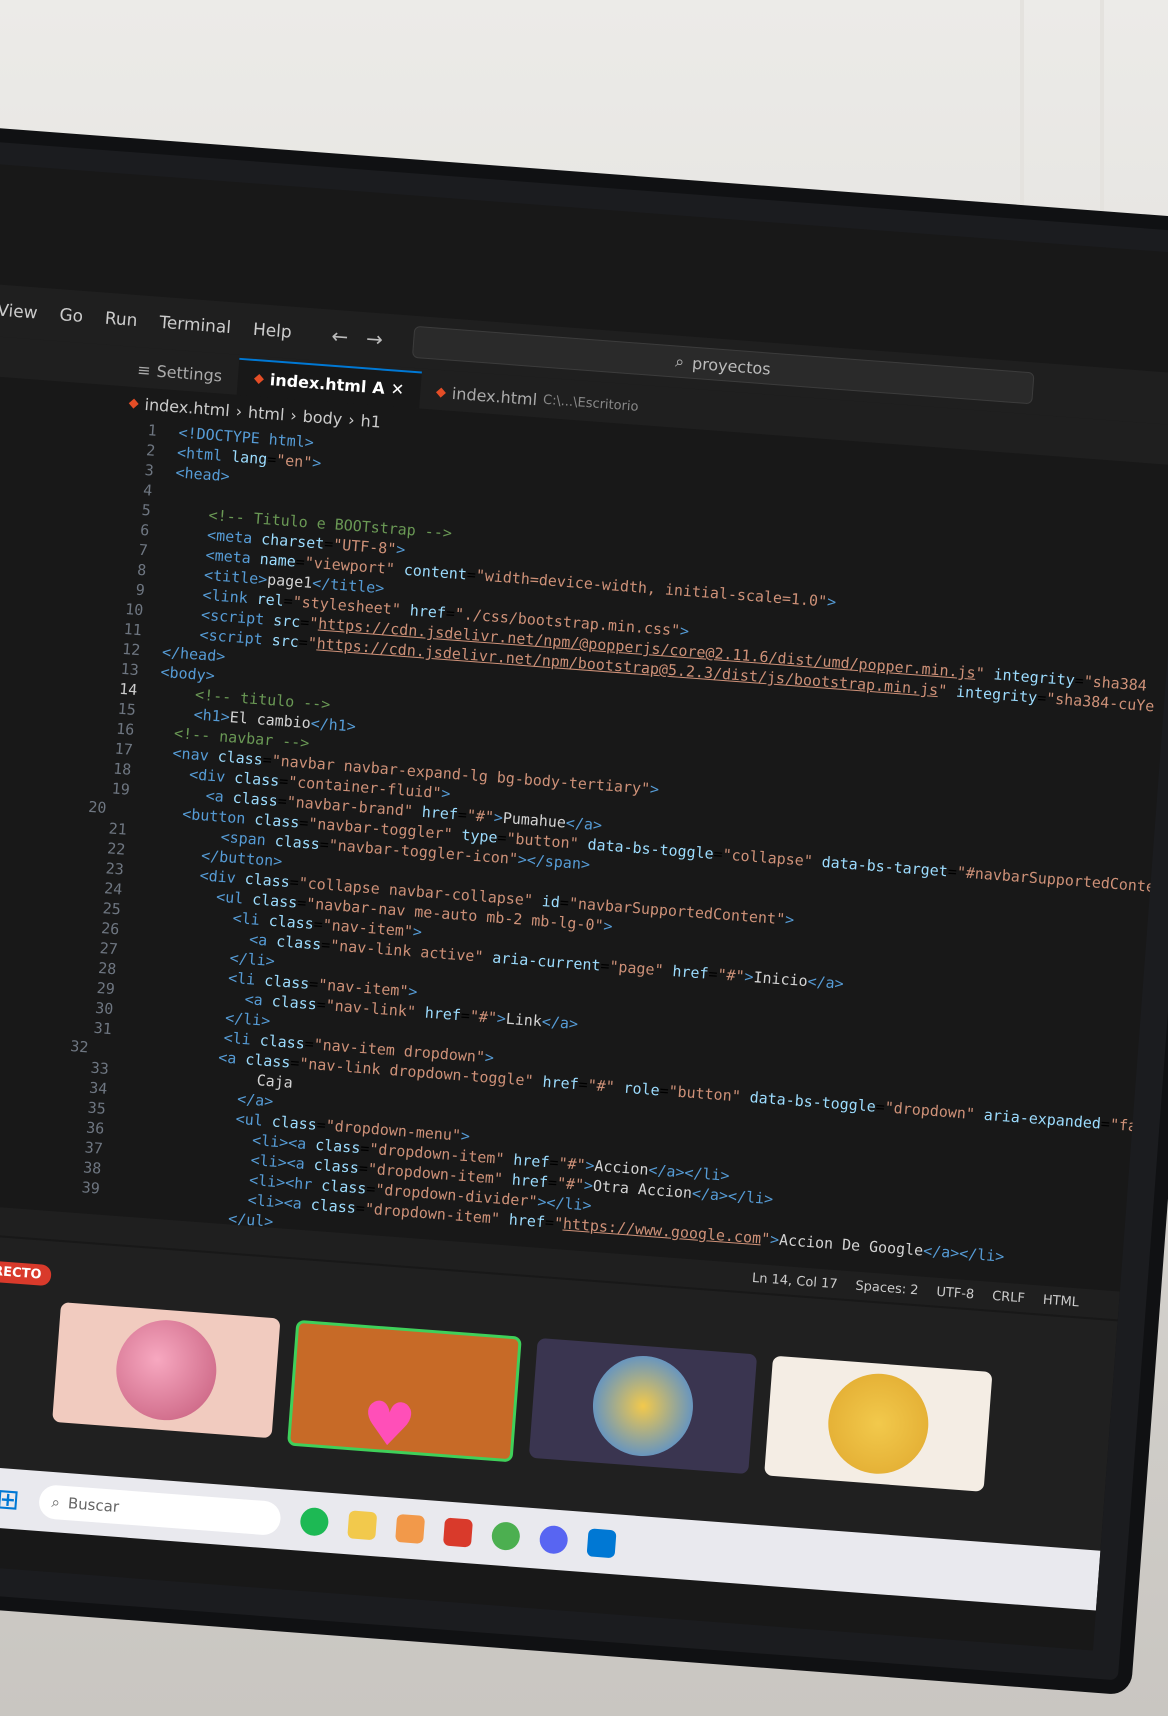 The image size is (1168, 1716). Describe the element at coordinates (506, 1536) in the screenshot. I see `chrome-icon` at that location.